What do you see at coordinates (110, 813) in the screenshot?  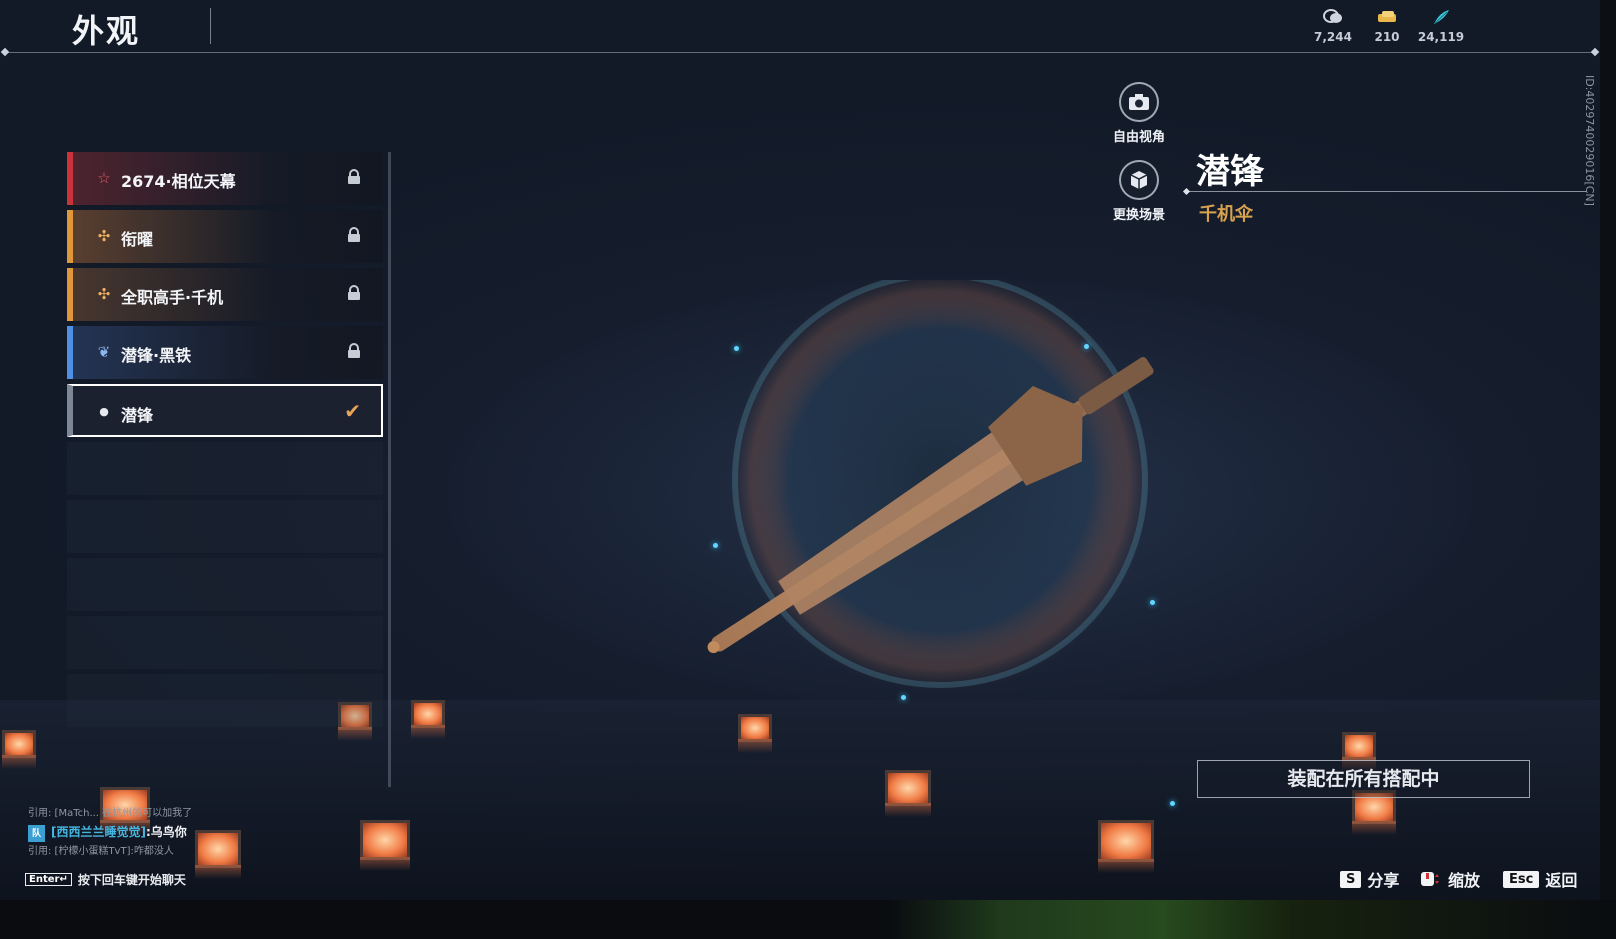 I see `chat-line: 引用: [MaTch... 在杭州的可以加我了` at bounding box center [110, 813].